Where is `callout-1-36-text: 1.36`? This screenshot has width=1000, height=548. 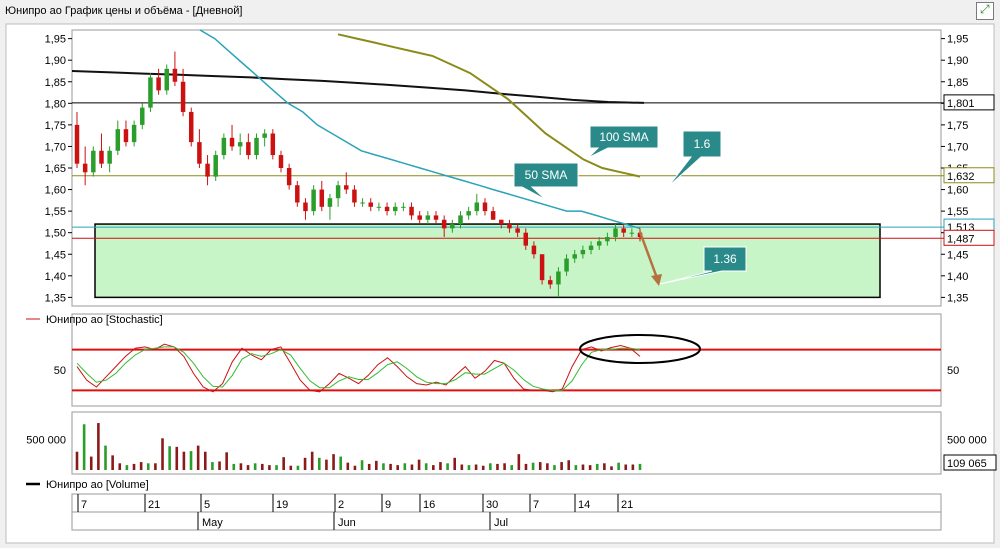 callout-1-36-text: 1.36 is located at coordinates (725, 259).